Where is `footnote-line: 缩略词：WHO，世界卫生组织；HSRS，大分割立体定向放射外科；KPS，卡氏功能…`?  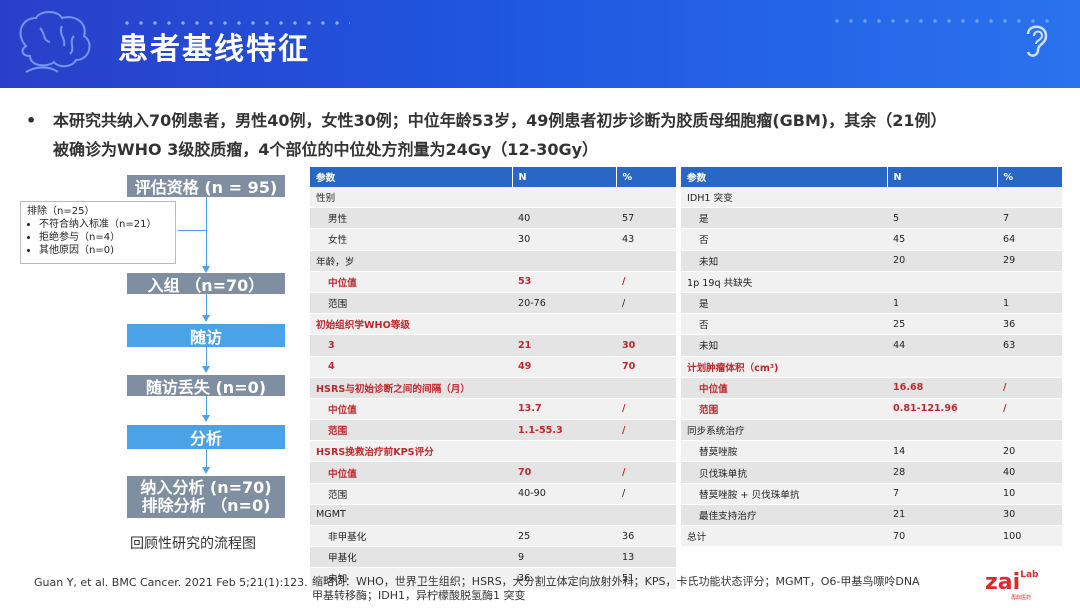 footnote-line: 缩略词：WHO，世界卫生组织；HSRS，大分割立体定向放射外科；KPS，卡氏功能… is located at coordinates (616, 581).